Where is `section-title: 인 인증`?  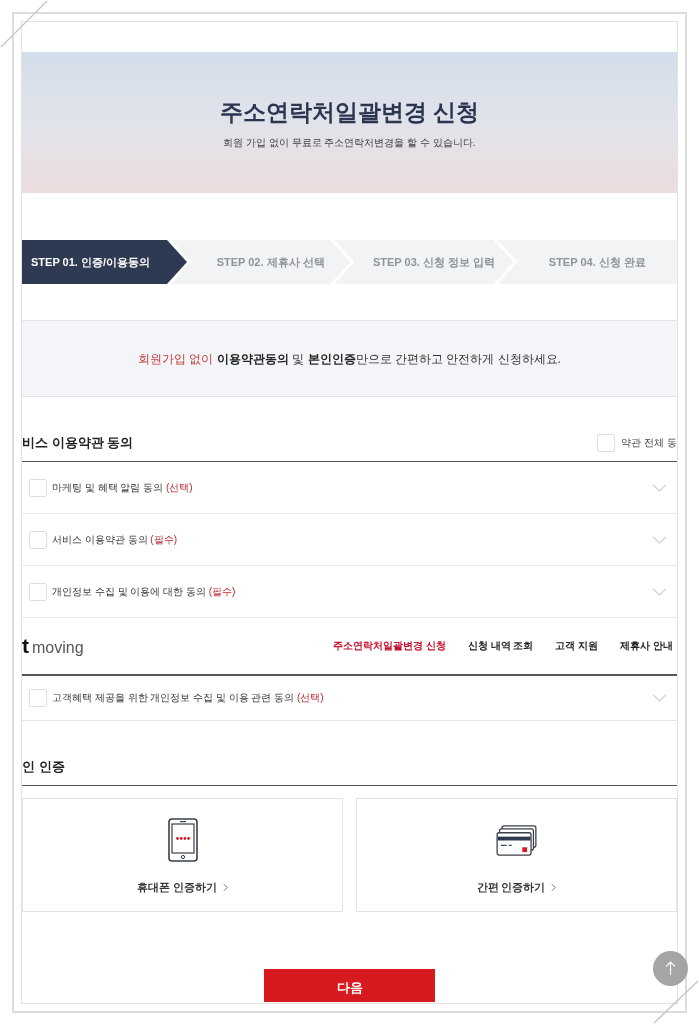
section-title: 인 인증 is located at coordinates (43, 767).